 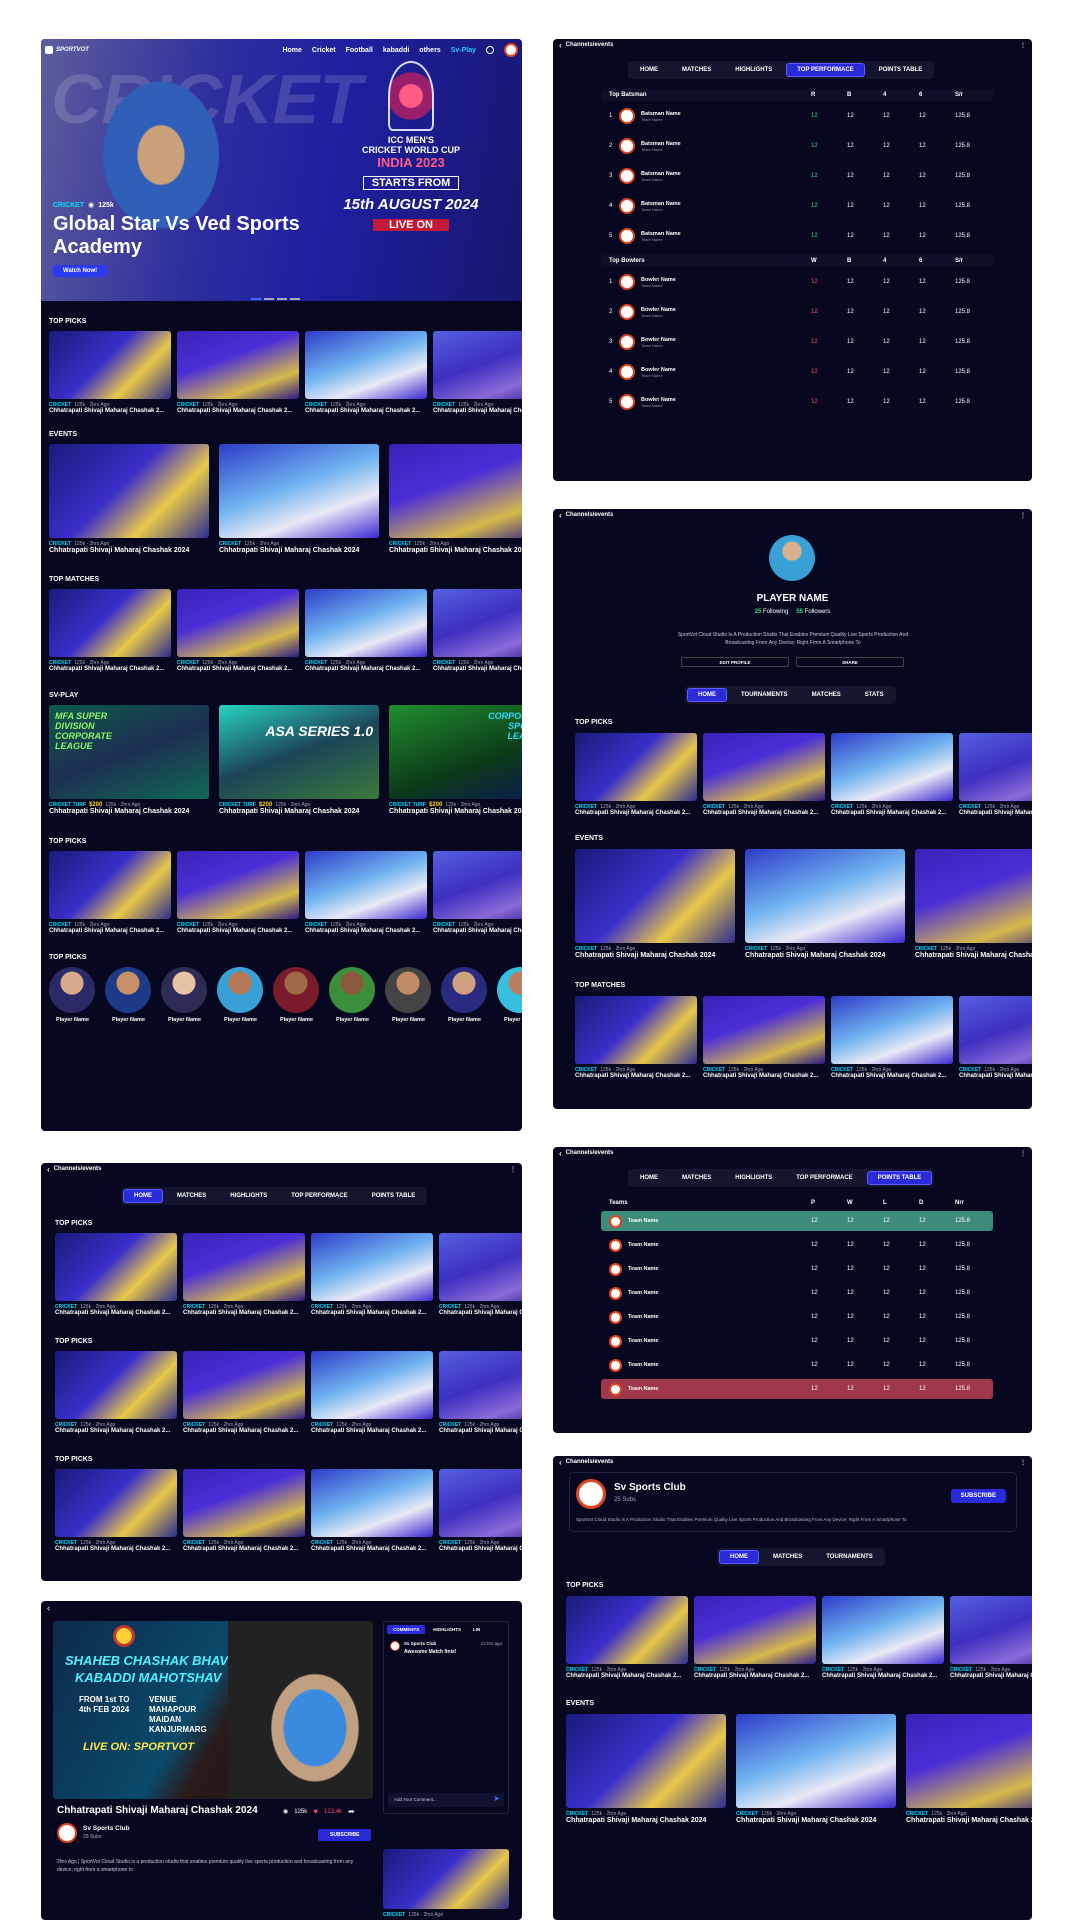 I want to click on points-row-eliminated: Team Name 12 12 12 12 125.8, so click(x=797, y=1389).